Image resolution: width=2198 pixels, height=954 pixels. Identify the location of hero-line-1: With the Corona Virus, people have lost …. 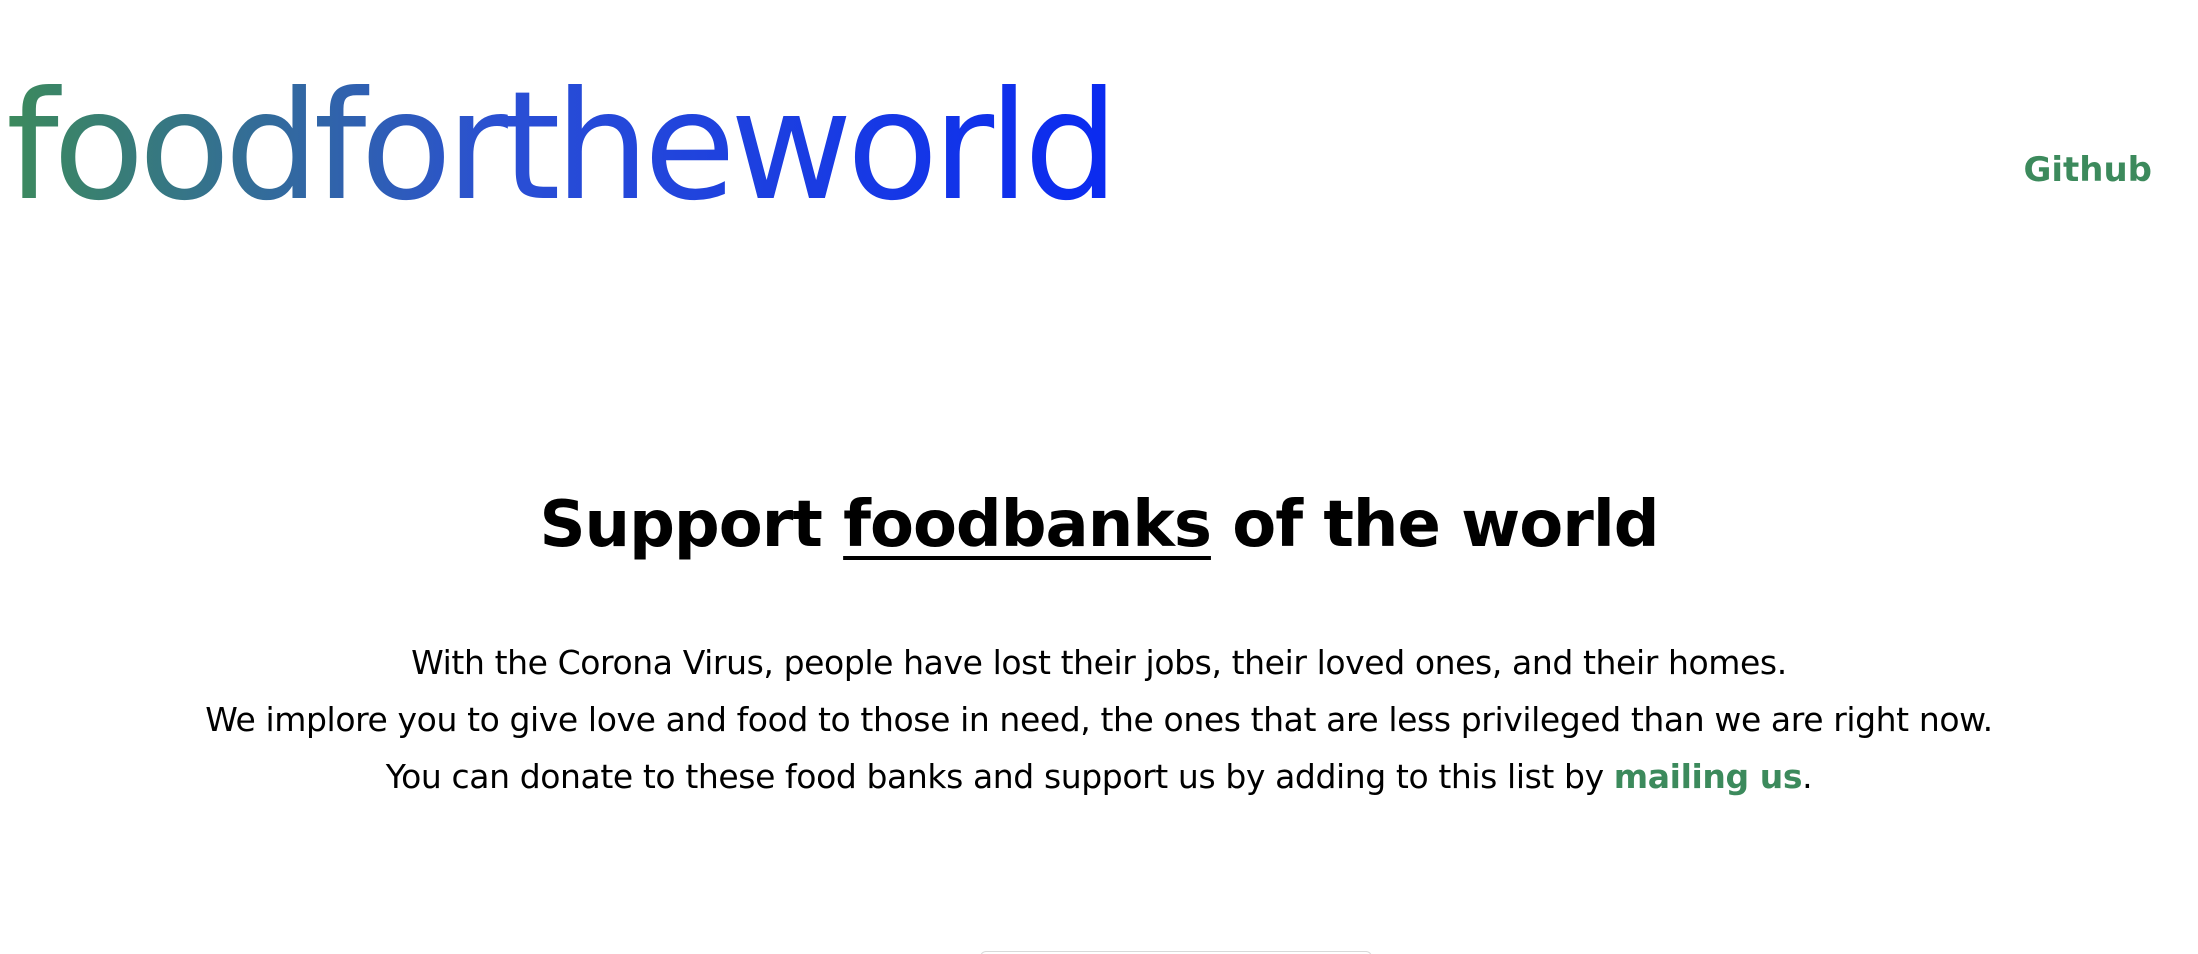
(1099, 662).